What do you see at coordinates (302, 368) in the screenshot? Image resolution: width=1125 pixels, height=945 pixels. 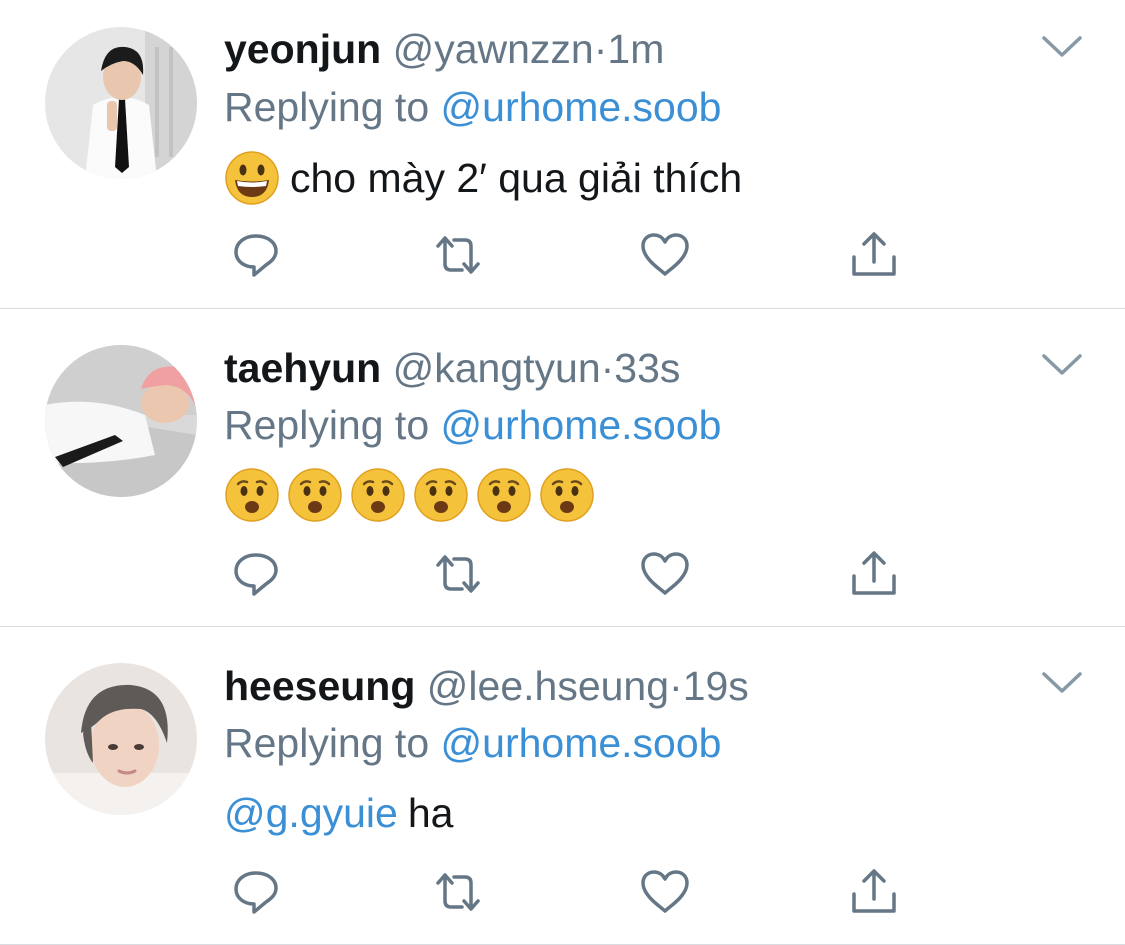 I see `display-name: taehyun` at bounding box center [302, 368].